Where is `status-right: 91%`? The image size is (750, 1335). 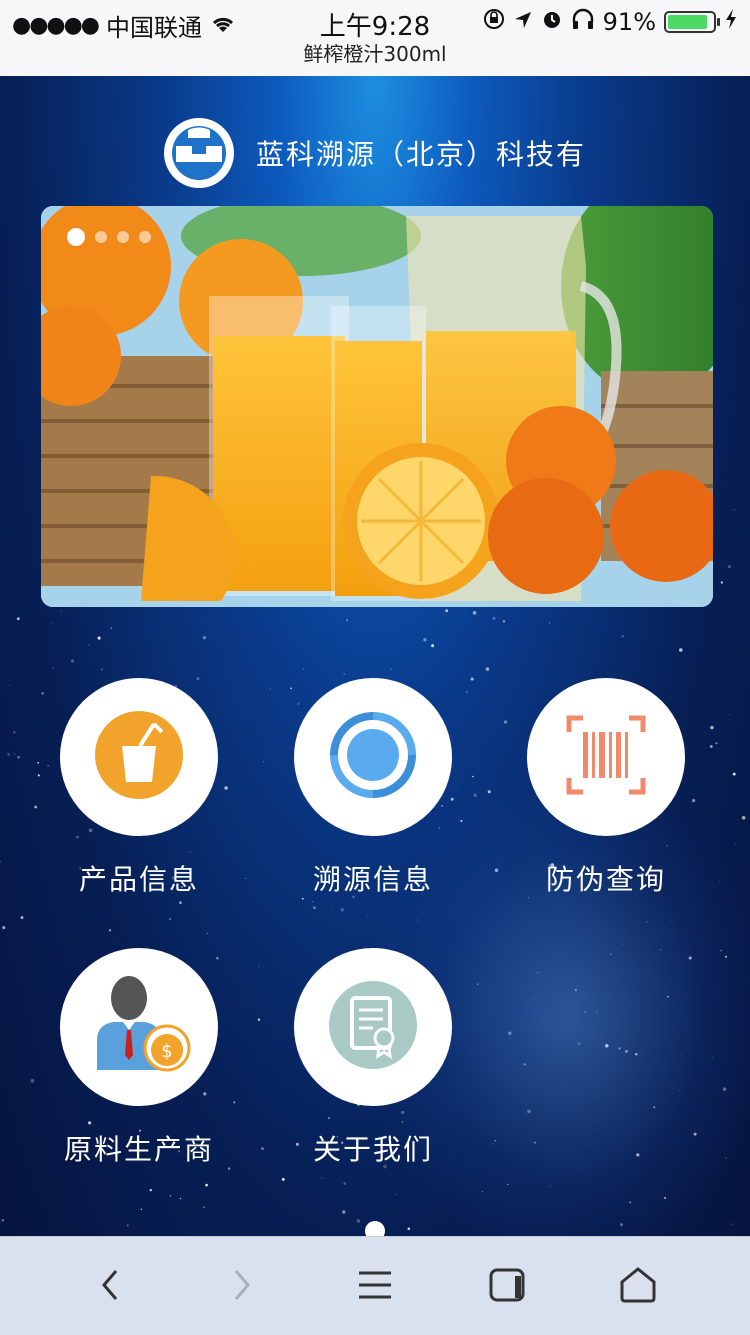
status-right: 91% is located at coordinates (610, 22).